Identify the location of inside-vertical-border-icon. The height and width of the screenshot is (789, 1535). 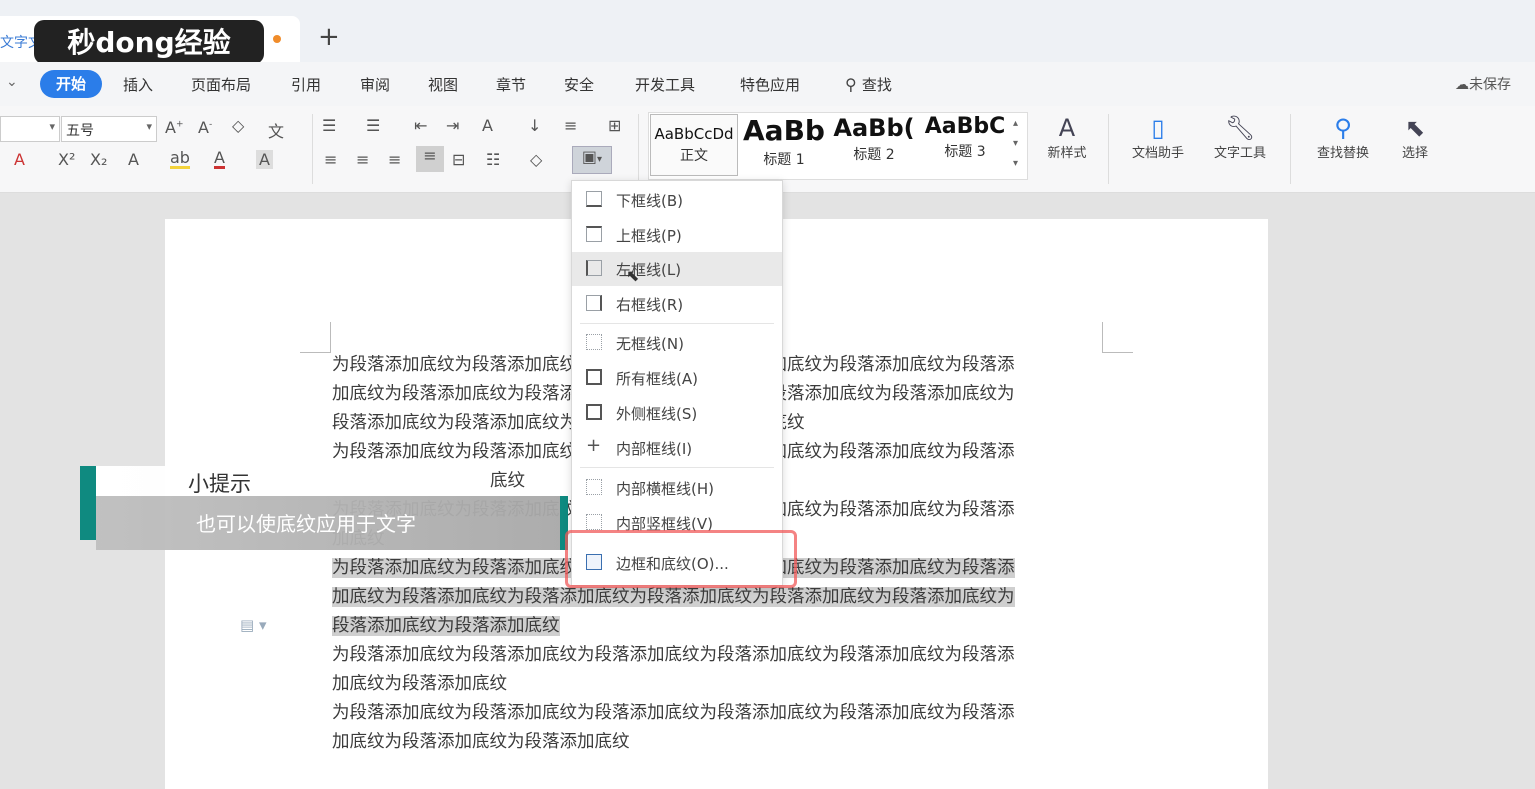
(594, 522).